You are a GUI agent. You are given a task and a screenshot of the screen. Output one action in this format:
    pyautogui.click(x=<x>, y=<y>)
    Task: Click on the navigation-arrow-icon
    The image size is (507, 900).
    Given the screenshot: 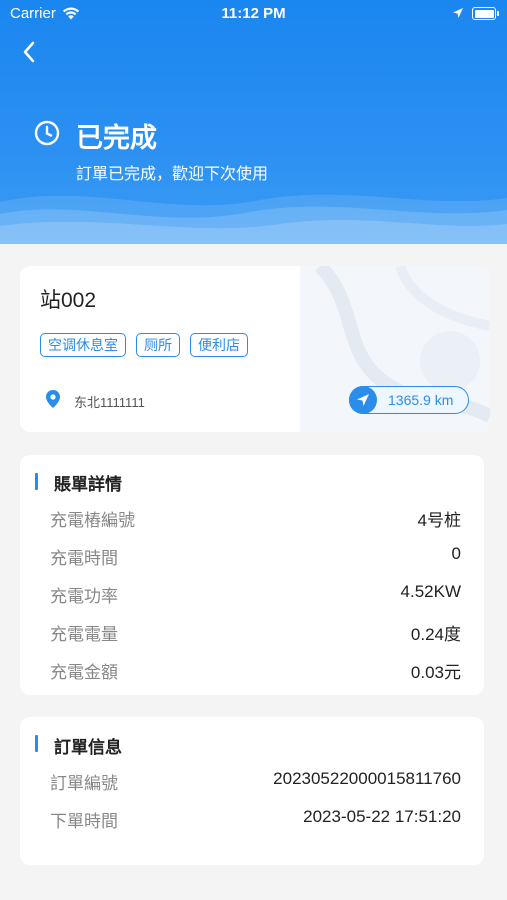 What is the action you would take?
    pyautogui.click(x=363, y=400)
    